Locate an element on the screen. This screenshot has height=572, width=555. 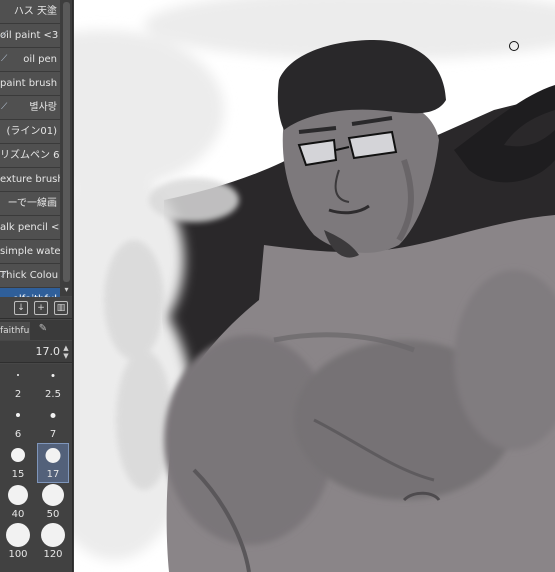
sub-tool-detail-tabs: faithful ✎ is located at coordinates (36, 330).